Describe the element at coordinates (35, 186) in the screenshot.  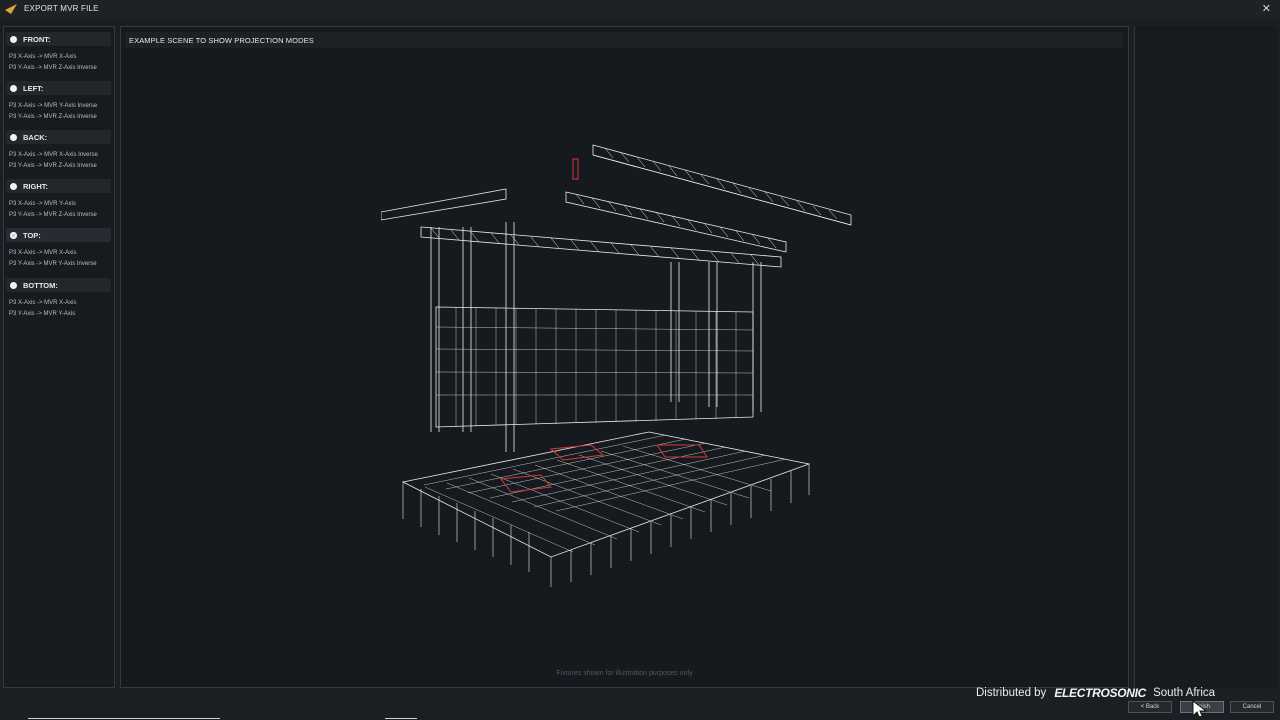
I see `mode-right-label: RIGHT:` at that location.